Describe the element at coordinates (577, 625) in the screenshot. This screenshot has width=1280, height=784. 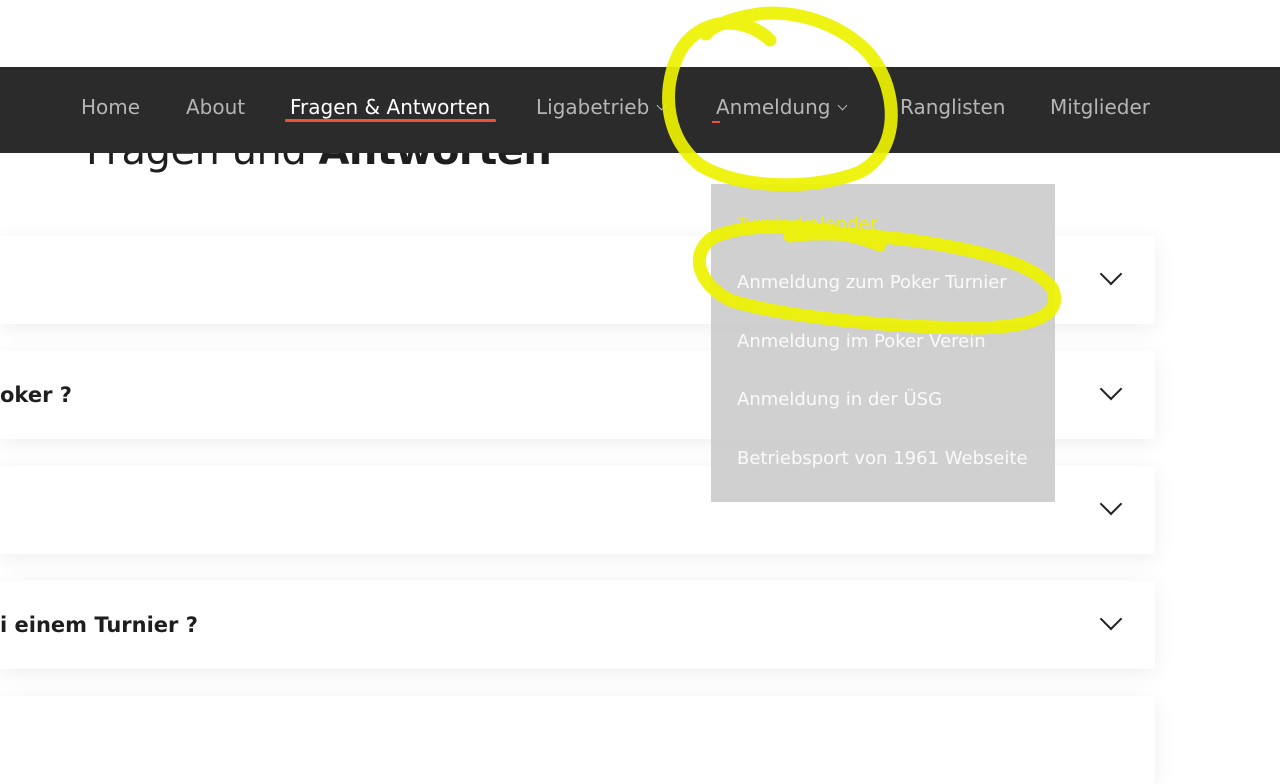
I see `faq-item: i einem Turnier ?` at that location.